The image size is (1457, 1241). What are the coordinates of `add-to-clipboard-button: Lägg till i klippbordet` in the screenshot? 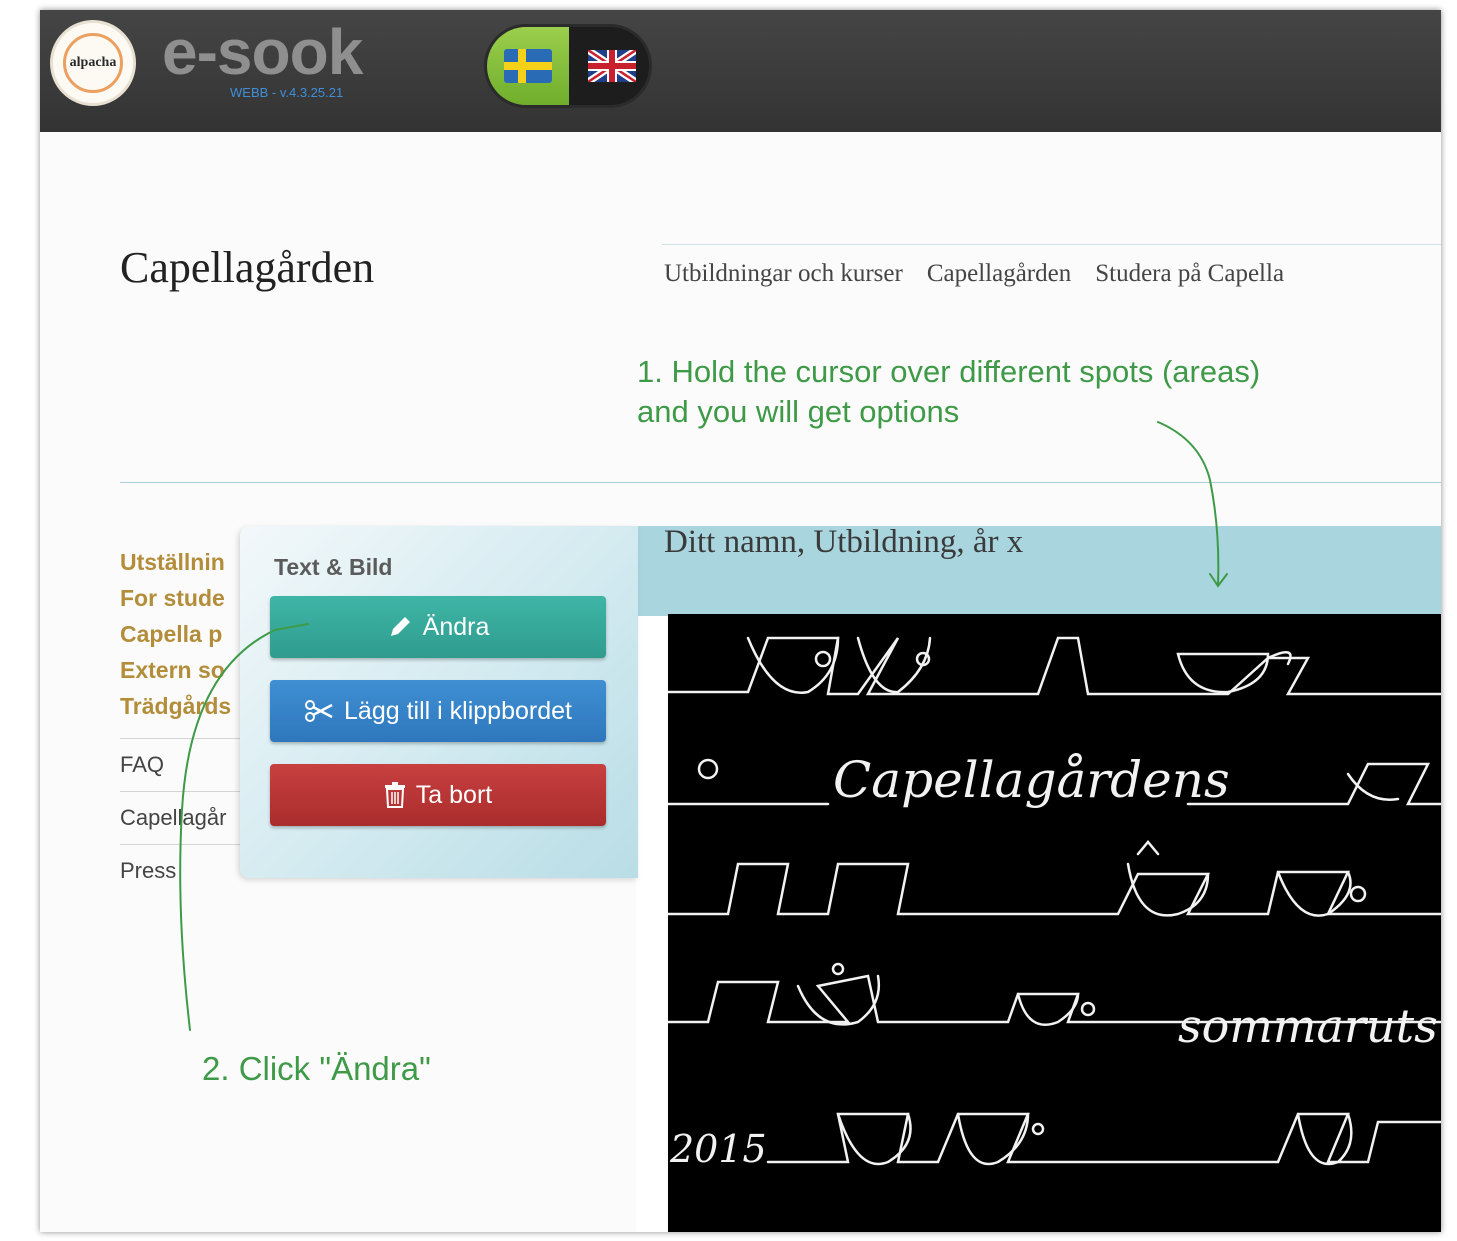 It's located at (438, 711).